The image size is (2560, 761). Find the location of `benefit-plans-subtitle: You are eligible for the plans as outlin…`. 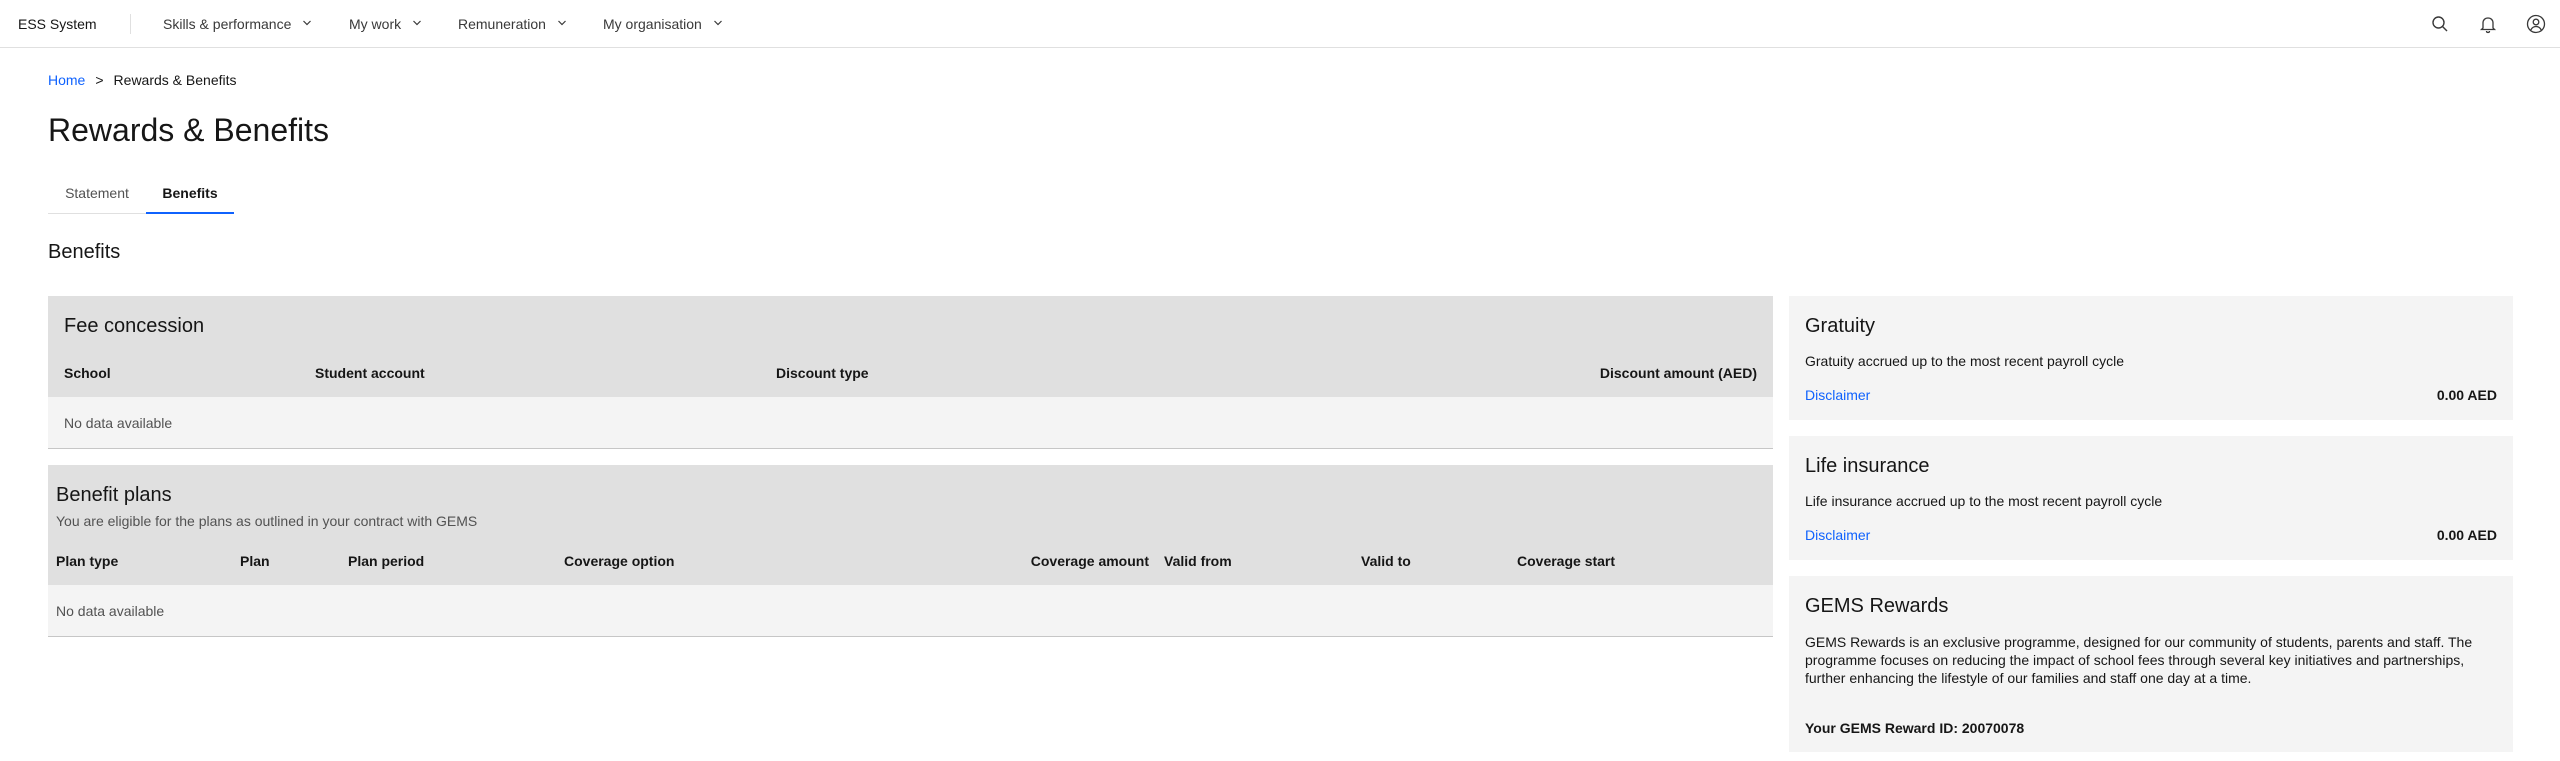

benefit-plans-subtitle: You are eligible for the plans as outlin… is located at coordinates (267, 521).